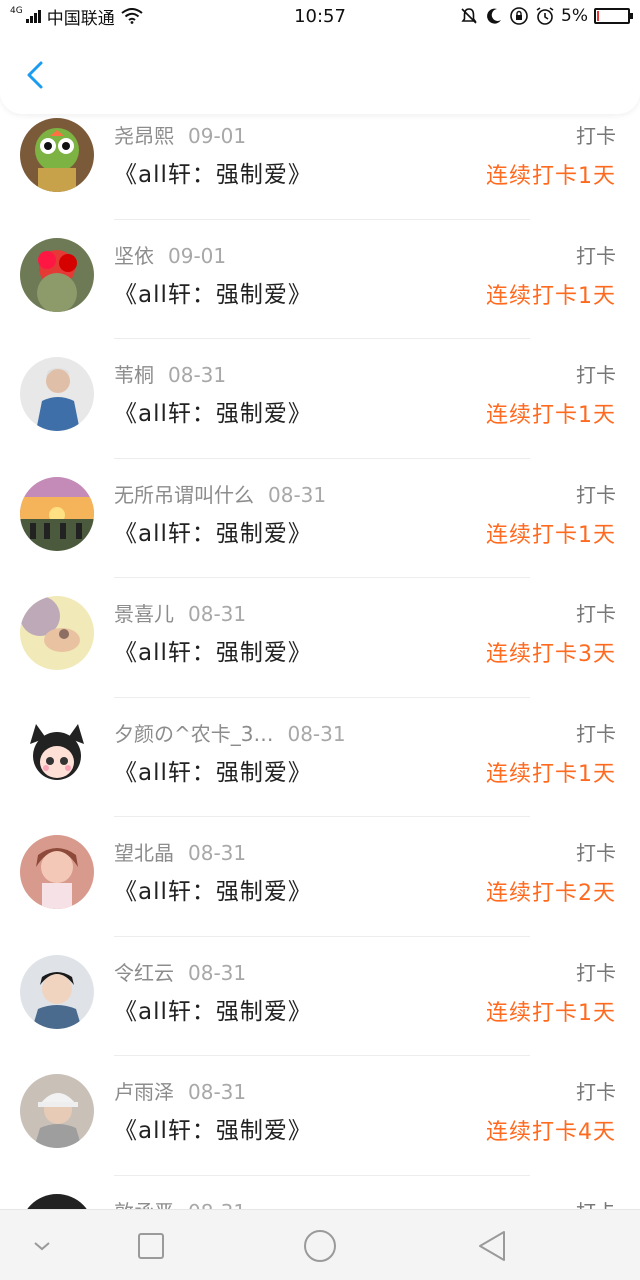 This screenshot has width=640, height=1280. I want to click on name-line: 夕颜の^农卡_3… 08-31, so click(230, 732).